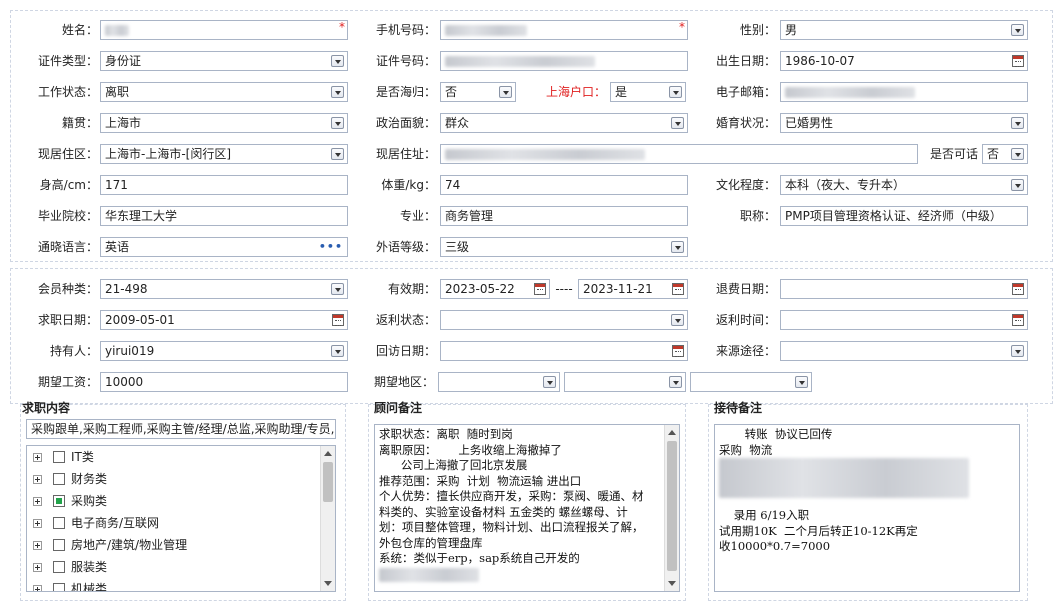  What do you see at coordinates (224, 154) in the screenshot?
I see `residence-area-select: 上海市-上海市-[闵行区]` at bounding box center [224, 154].